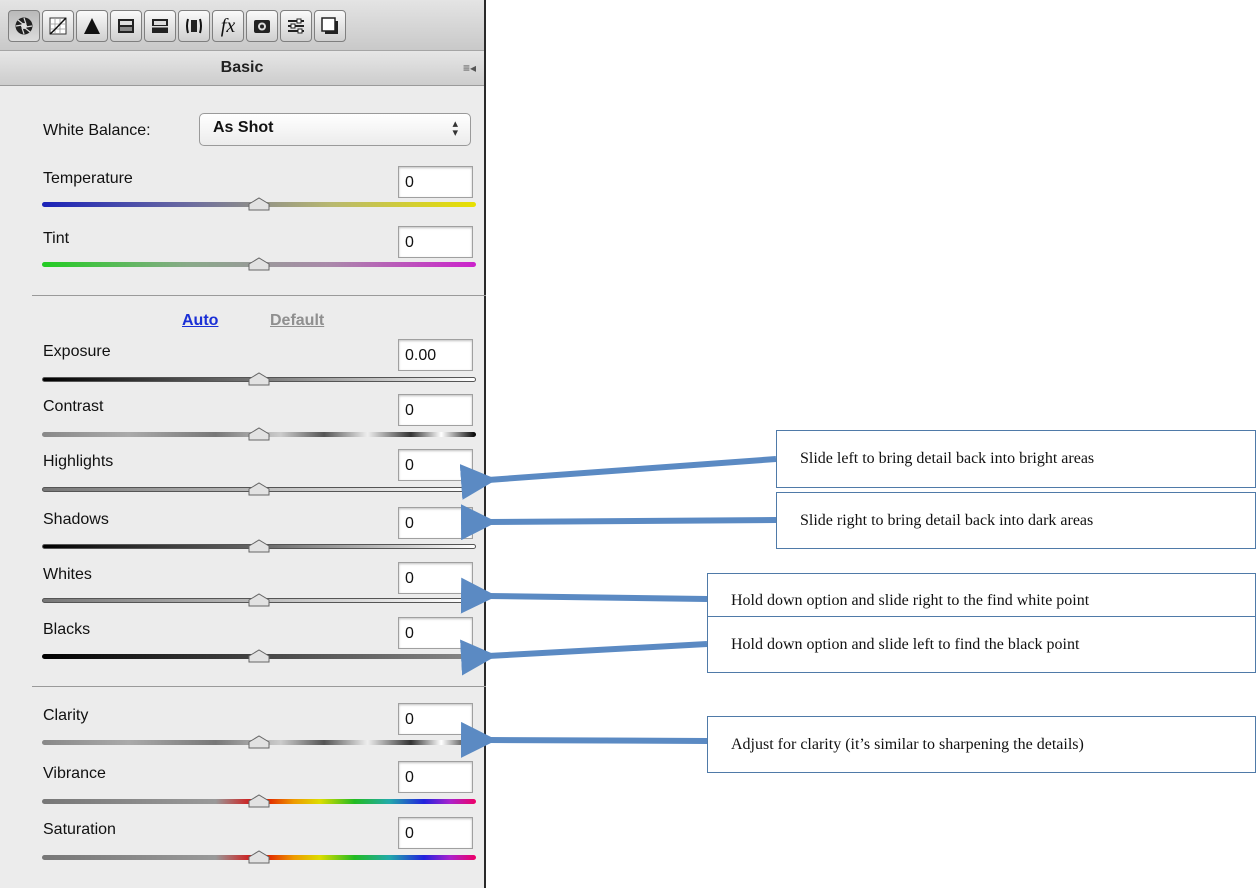  What do you see at coordinates (618, 522) in the screenshot?
I see `shadows-arrow` at bounding box center [618, 522].